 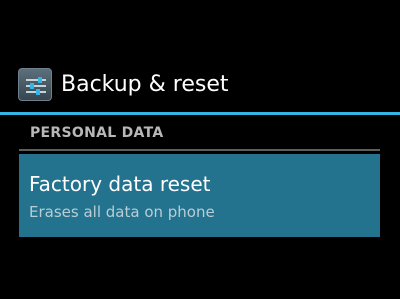 I want to click on settings-sliders-icon, so click(x=35, y=84).